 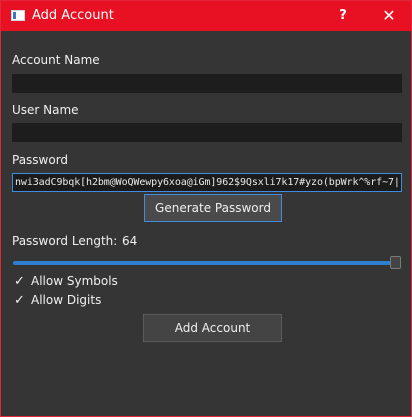 What do you see at coordinates (45, 110) in the screenshot?
I see `user-name-label: User Name` at bounding box center [45, 110].